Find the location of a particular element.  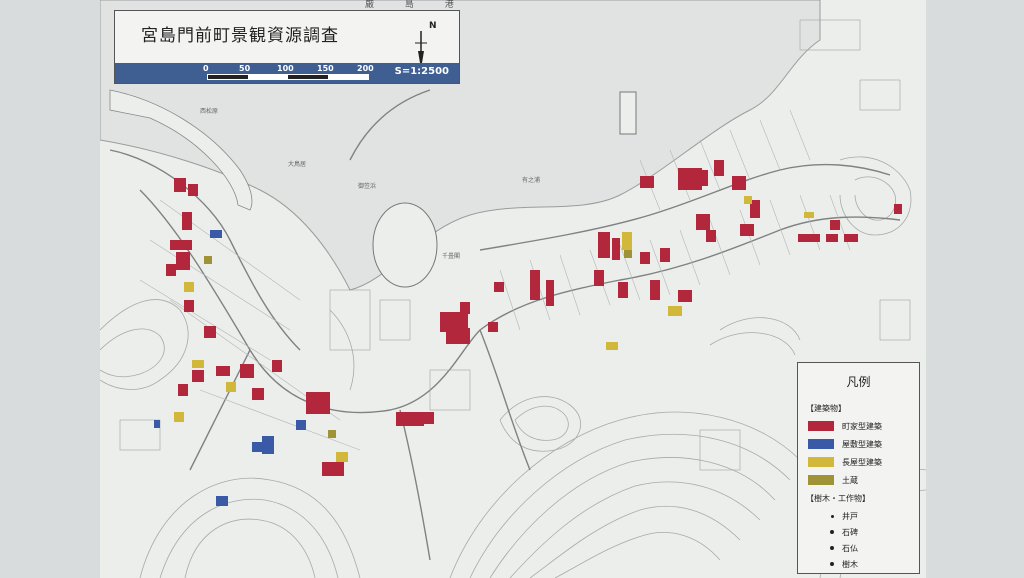

title-box: 宮島門前町景観資源調査 N 0 50 100 150 200 S=1:2500 is located at coordinates (287, 47).